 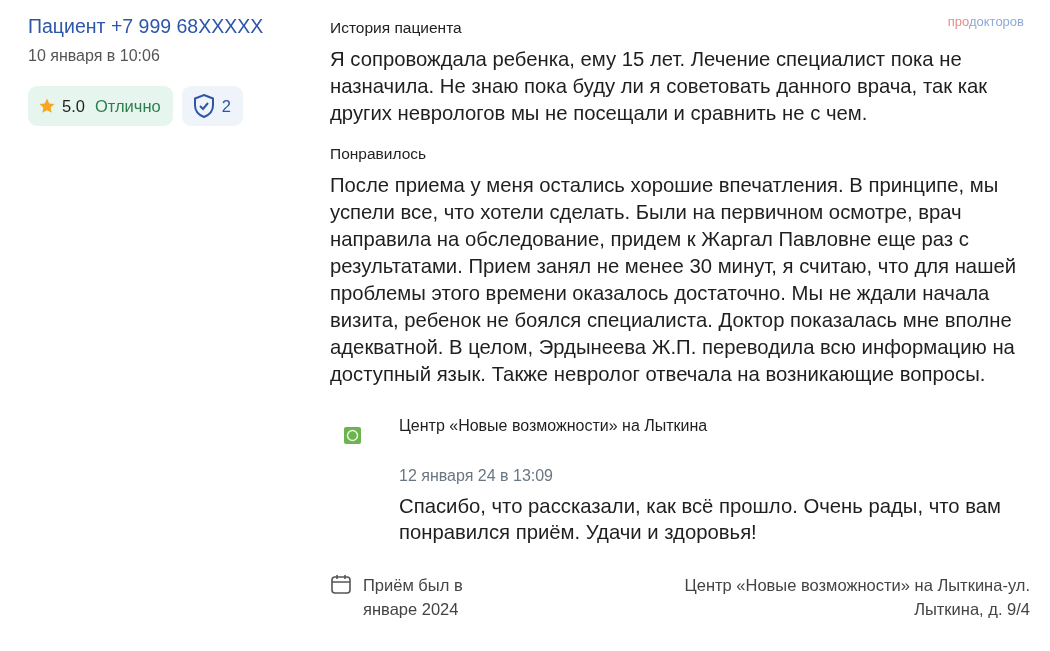 What do you see at coordinates (341, 584) in the screenshot?
I see `calendar-icon` at bounding box center [341, 584].